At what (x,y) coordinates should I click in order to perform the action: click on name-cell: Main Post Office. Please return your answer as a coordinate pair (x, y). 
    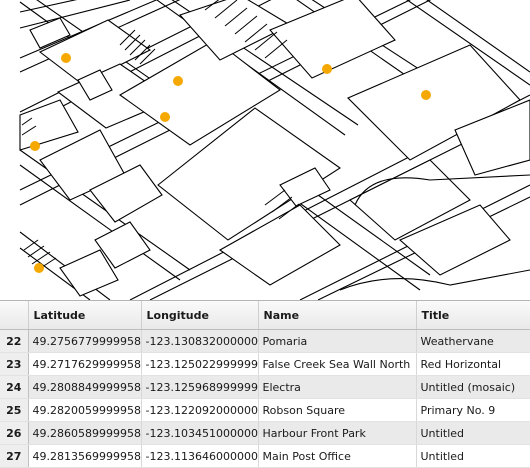
    Looking at the image, I should click on (337, 456).